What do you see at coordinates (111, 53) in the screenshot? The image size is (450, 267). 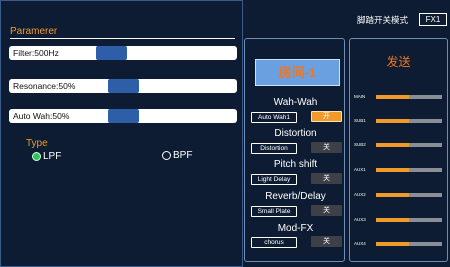 I see `filter-slider-thumb` at bounding box center [111, 53].